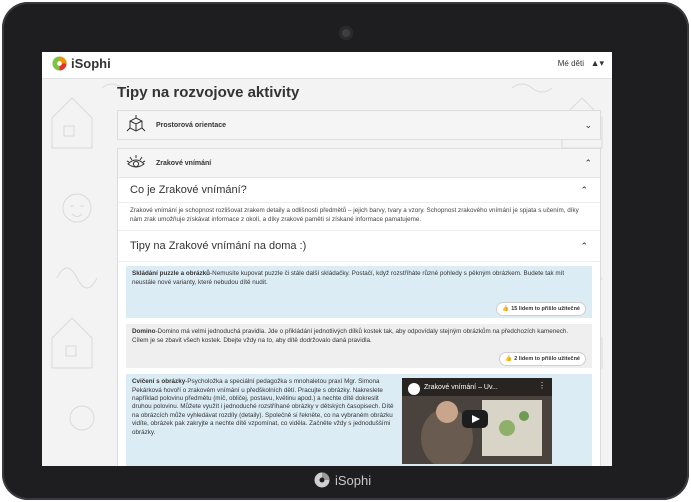 This screenshot has height=502, width=691. I want to click on video-thumbnail: Zrakové vnímání – Uv... ⋮, so click(477, 421).